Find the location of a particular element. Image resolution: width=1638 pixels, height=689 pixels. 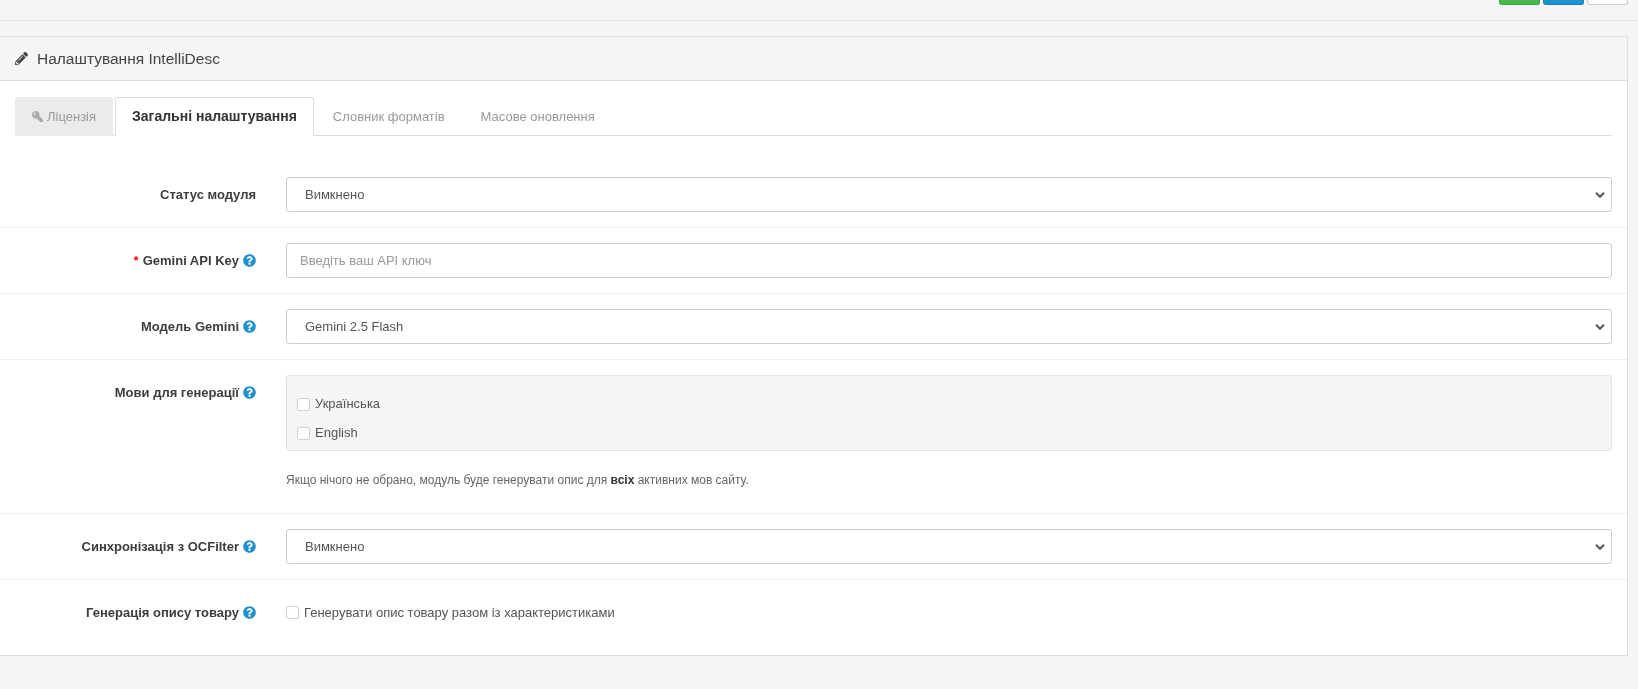

help-text: Якщо нічого не обрано, модуль буде генерувати опис для всіх активних мов сайту. is located at coordinates (518, 480).